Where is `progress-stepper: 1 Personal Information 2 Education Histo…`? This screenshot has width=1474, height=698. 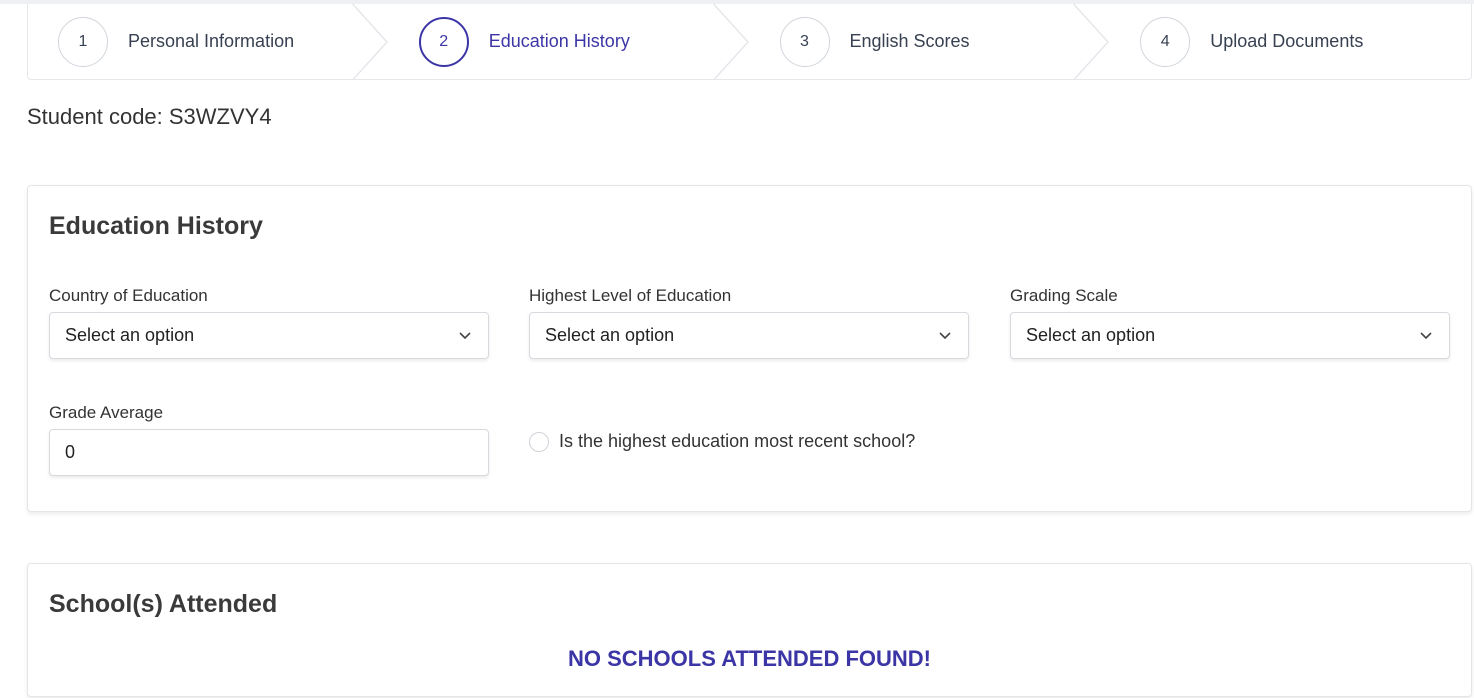
progress-stepper: 1 Personal Information 2 Education Histo… is located at coordinates (749, 42).